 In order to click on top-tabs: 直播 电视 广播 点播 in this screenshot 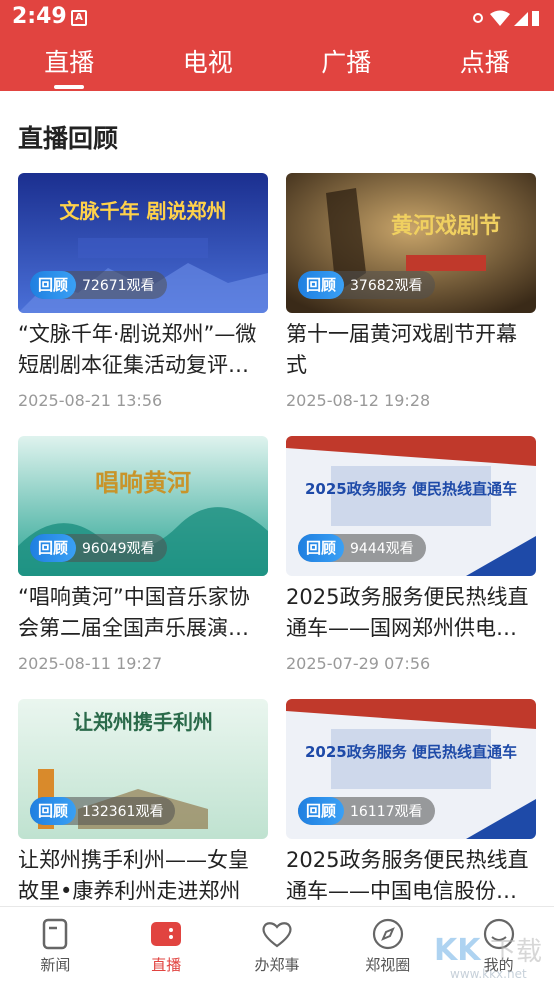, I will do `click(277, 65)`.